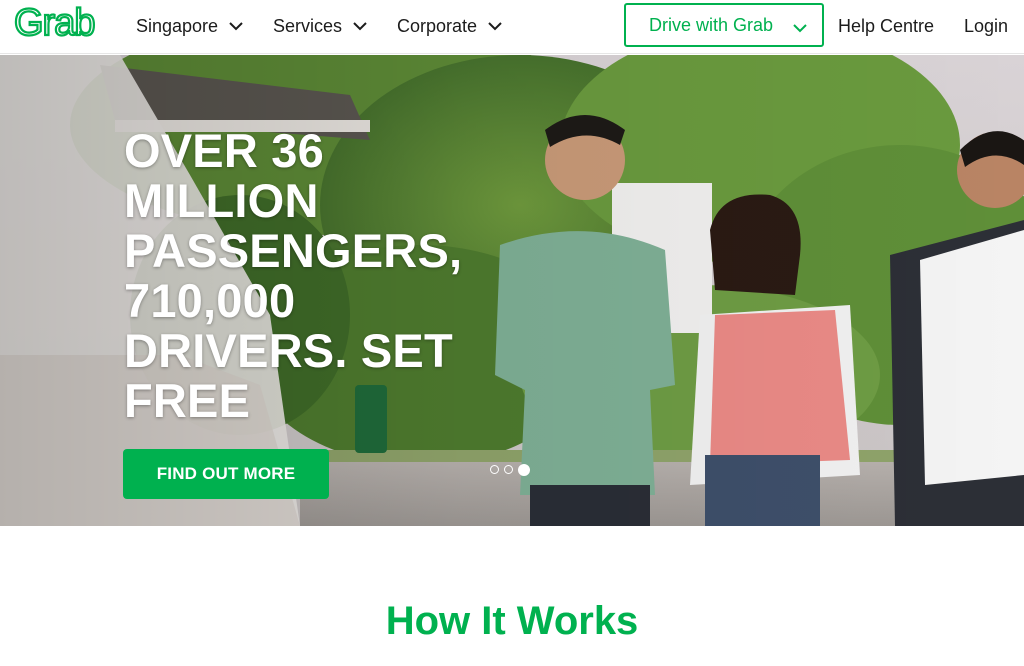  I want to click on nav-services: Services, so click(320, 26).